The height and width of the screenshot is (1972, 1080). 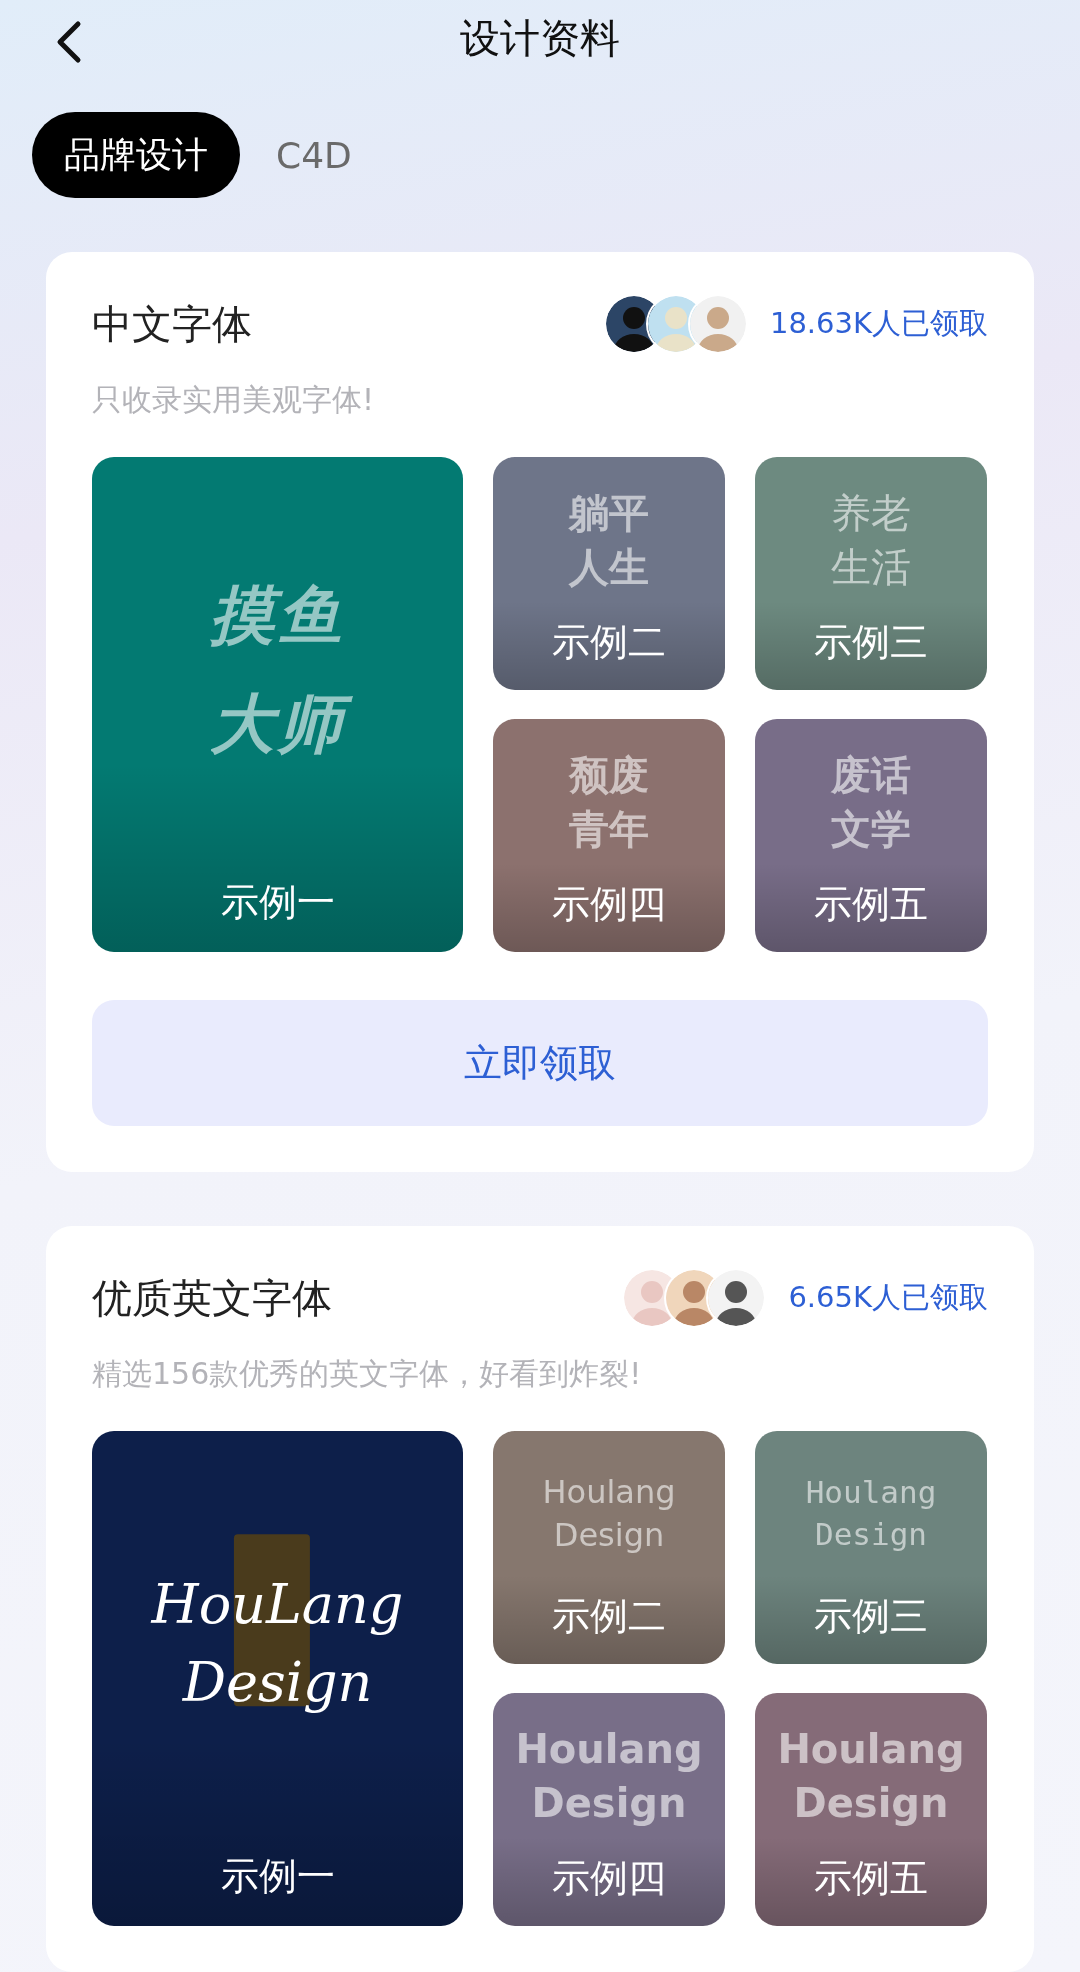 What do you see at coordinates (608, 567) in the screenshot?
I see `font-sample-text: 人生` at bounding box center [608, 567].